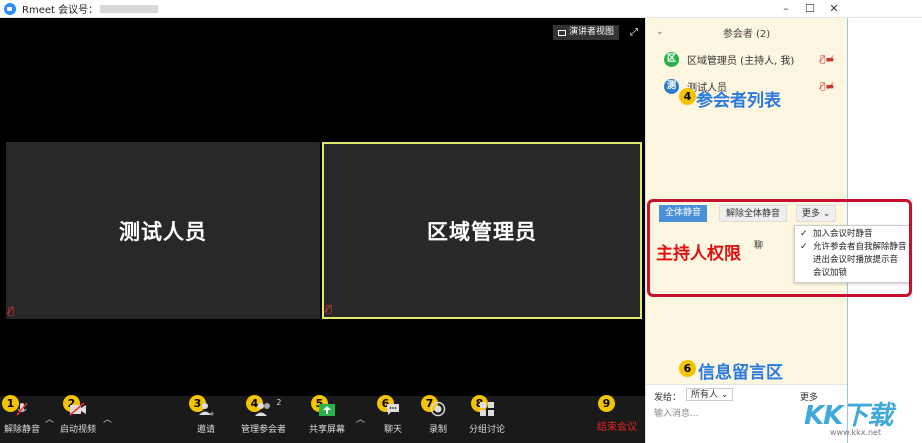  I want to click on participant-row: 区 区域管理员 (主持人, 我) 🎙̸▬̸, so click(749, 59).